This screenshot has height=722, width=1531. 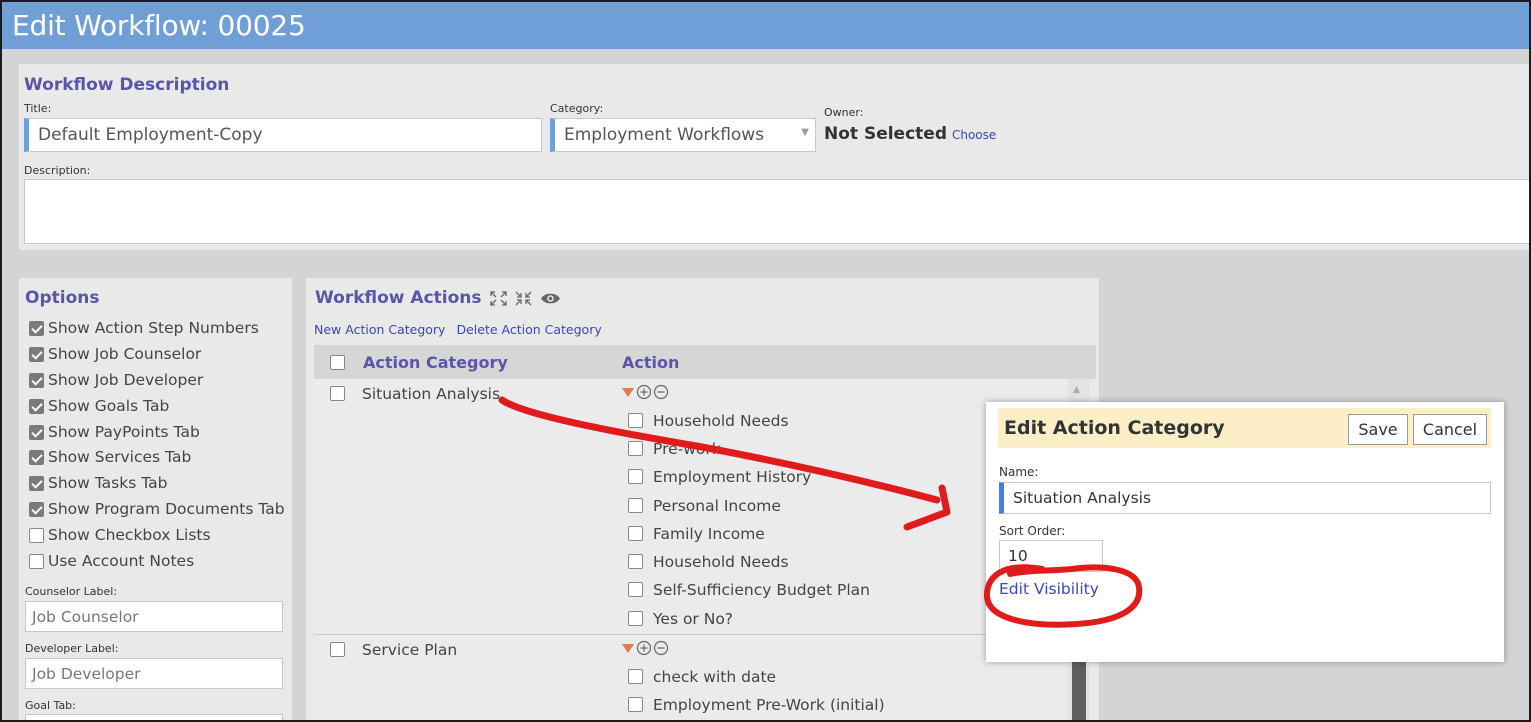 I want to click on dialog-header: Edit Action Category Save Cancel, so click(x=1244, y=428).